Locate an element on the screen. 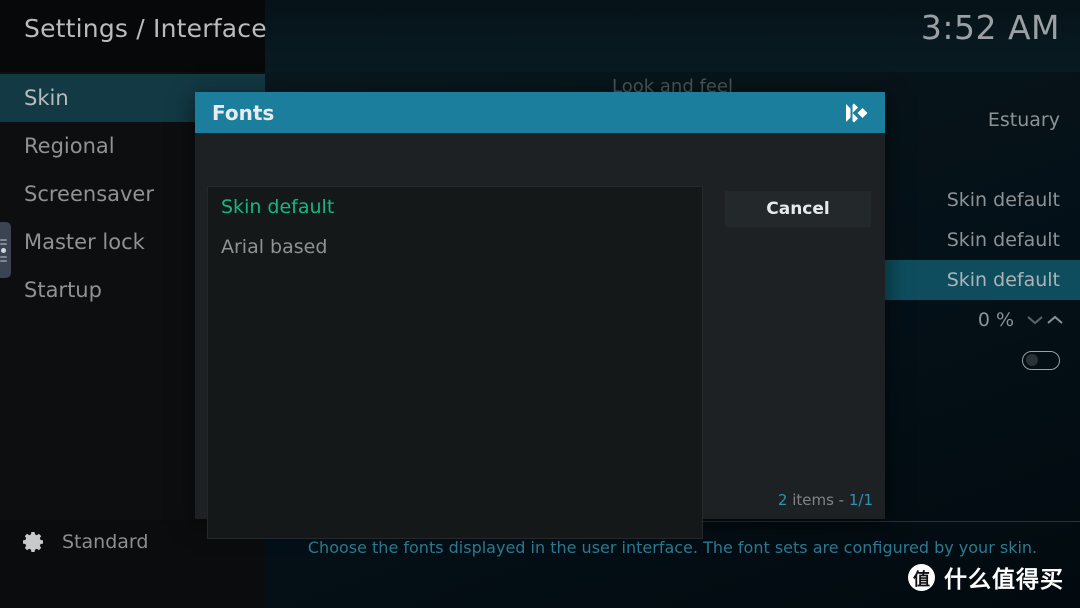 This screenshot has width=1080, height=608. scroll-handle-icon is located at coordinates (5, 250).